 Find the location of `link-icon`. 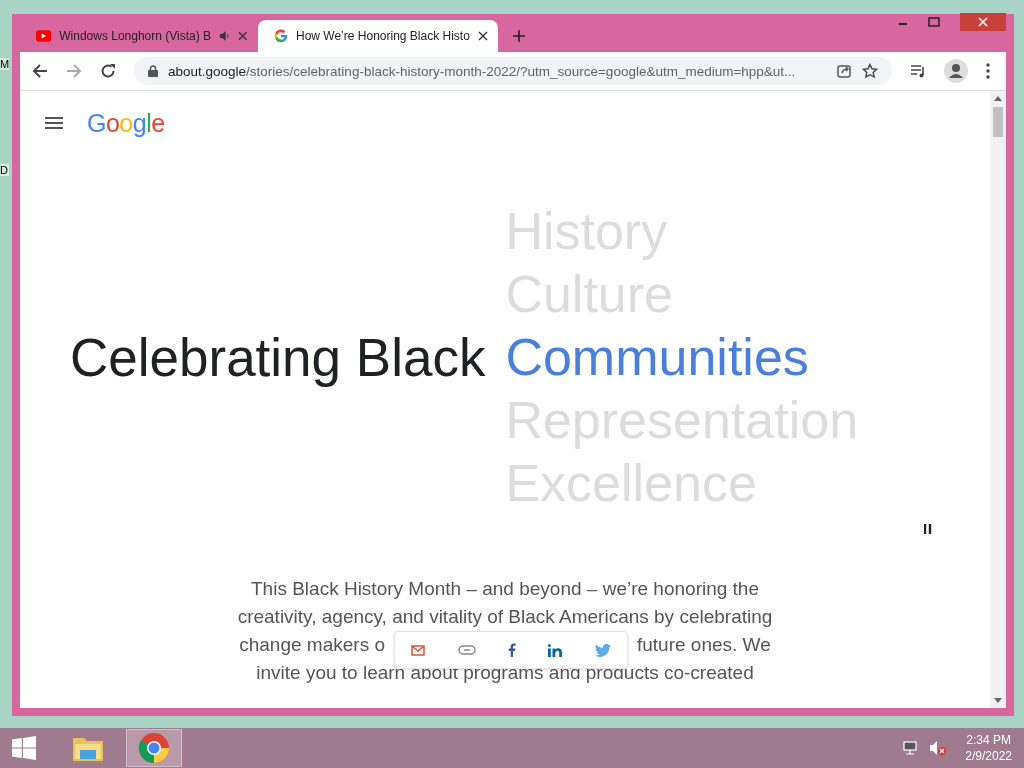

link-icon is located at coordinates (466, 650).